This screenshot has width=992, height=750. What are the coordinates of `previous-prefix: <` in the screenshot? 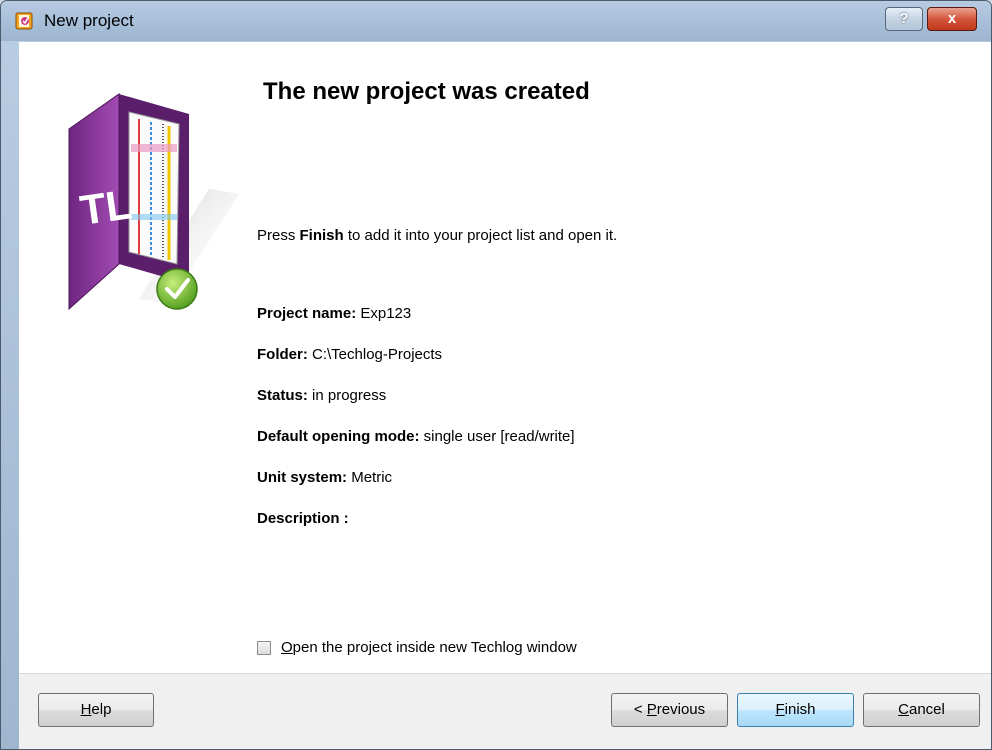 It's located at (640, 709).